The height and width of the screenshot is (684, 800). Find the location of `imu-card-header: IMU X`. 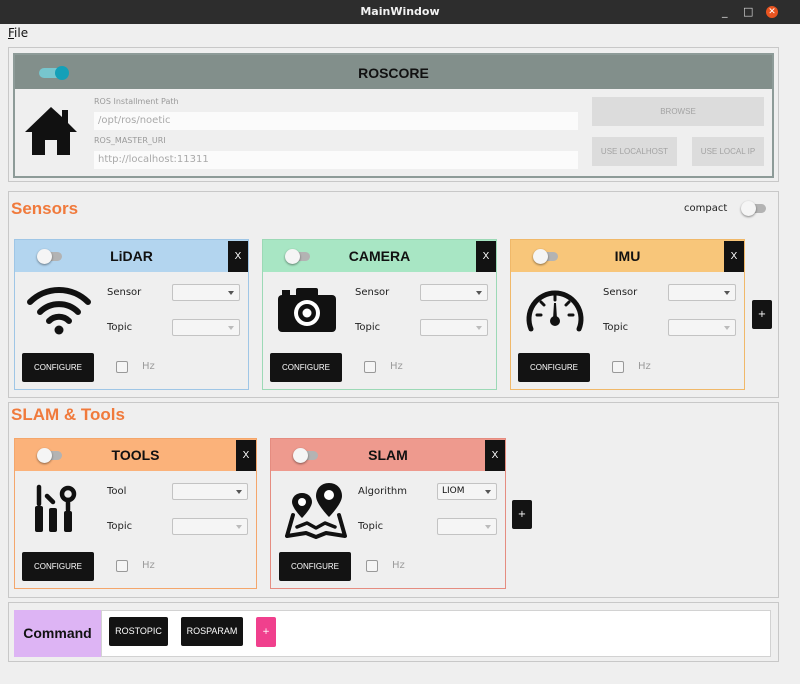

imu-card-header: IMU X is located at coordinates (627, 256).